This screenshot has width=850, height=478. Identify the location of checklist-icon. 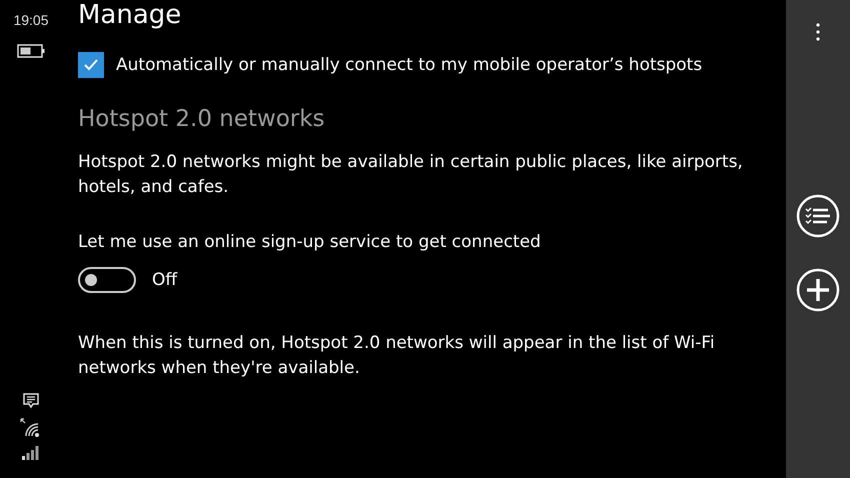
(818, 216).